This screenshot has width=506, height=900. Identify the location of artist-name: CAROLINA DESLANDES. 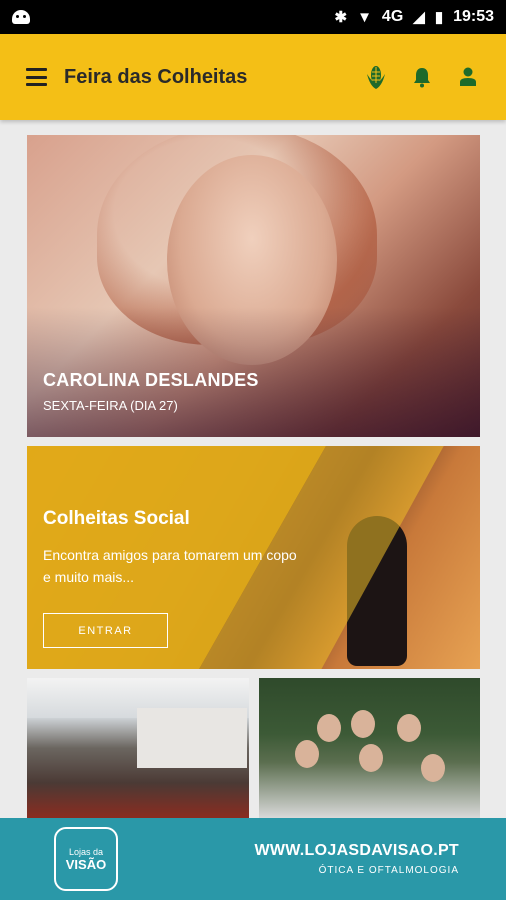
(151, 380).